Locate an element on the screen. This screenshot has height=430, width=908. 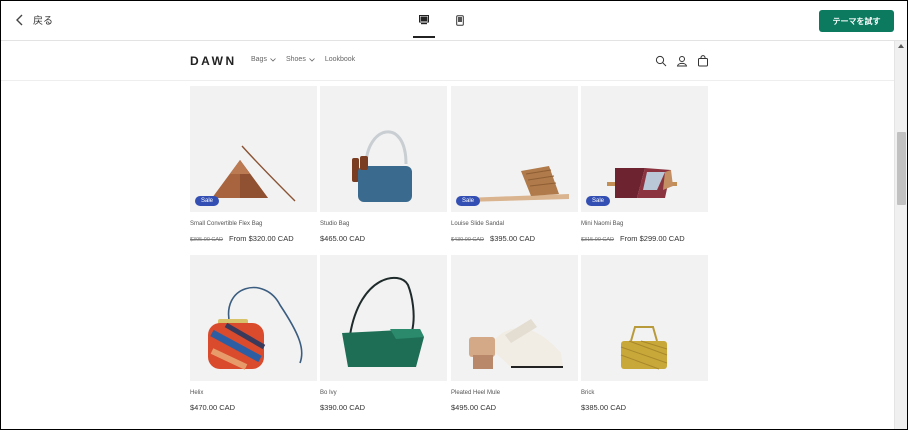
studio-bag-image is located at coordinates (382, 166).